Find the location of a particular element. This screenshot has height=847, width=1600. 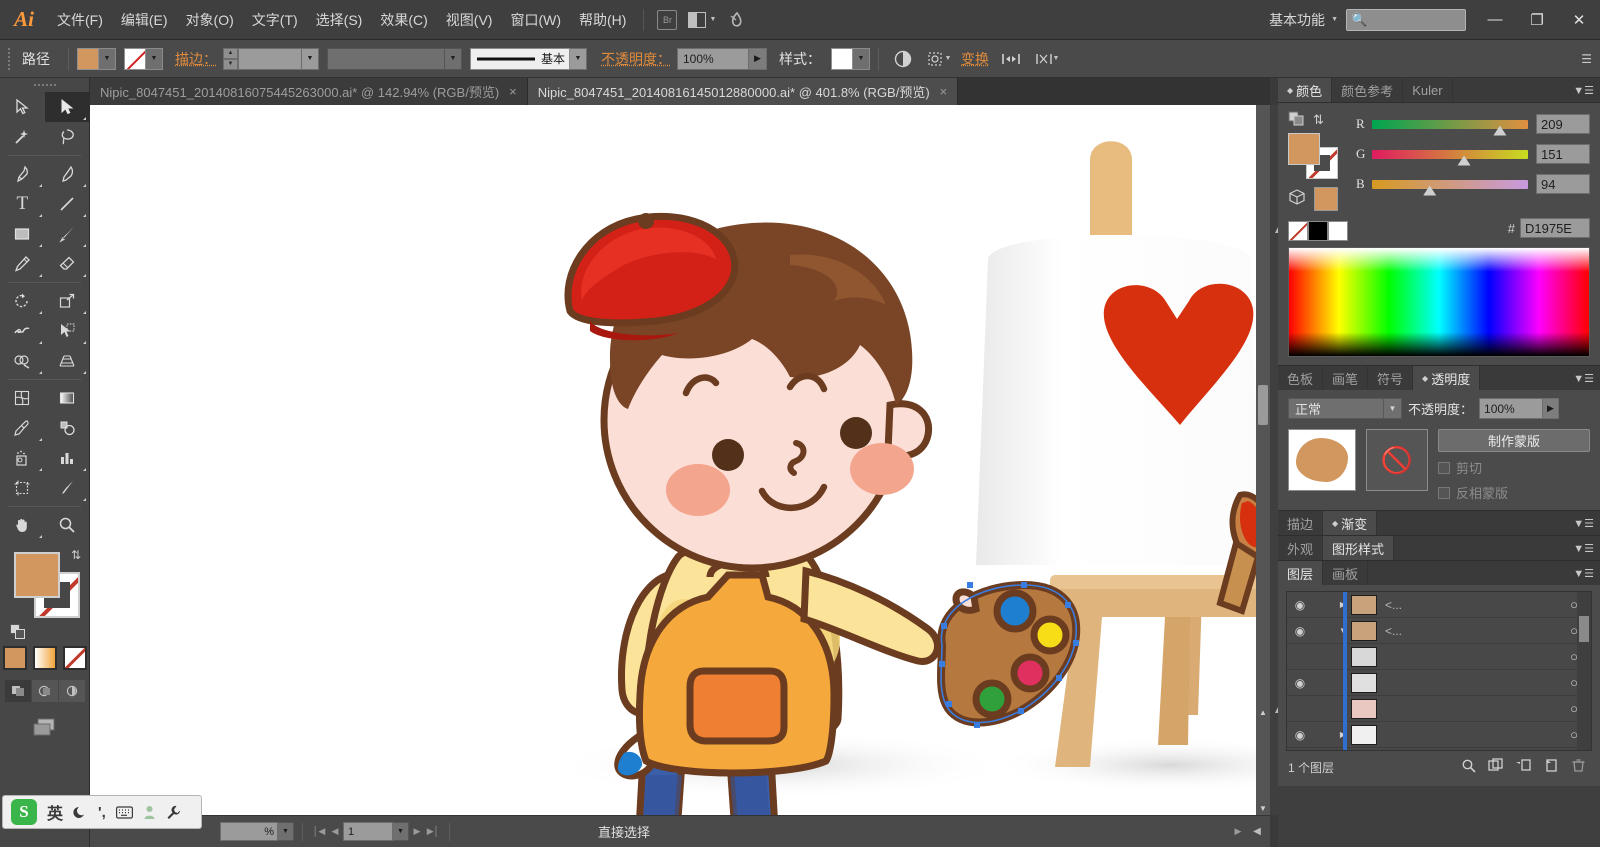

horizontal-scroll-left-button: ◀ is located at coordinates (1257, 831).